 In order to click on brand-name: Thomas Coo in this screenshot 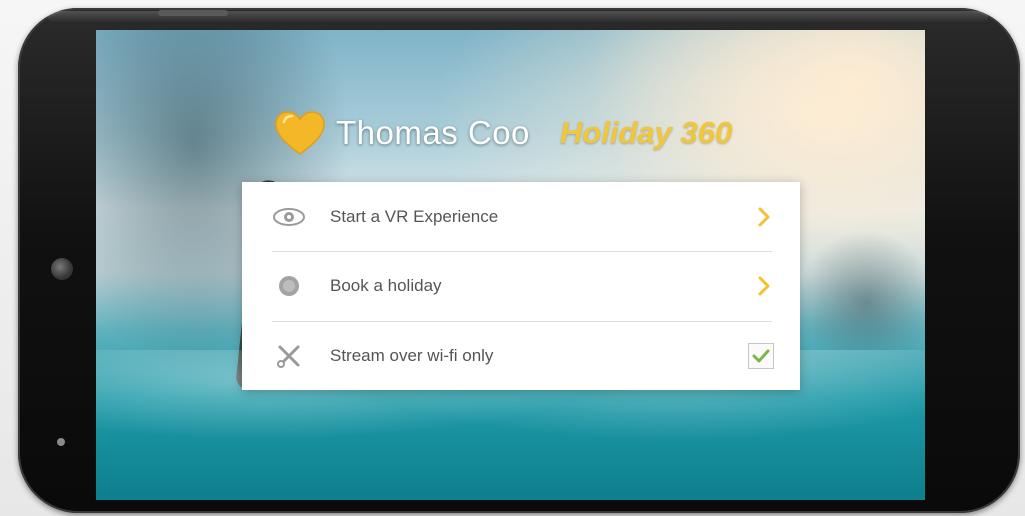, I will do `click(433, 132)`.